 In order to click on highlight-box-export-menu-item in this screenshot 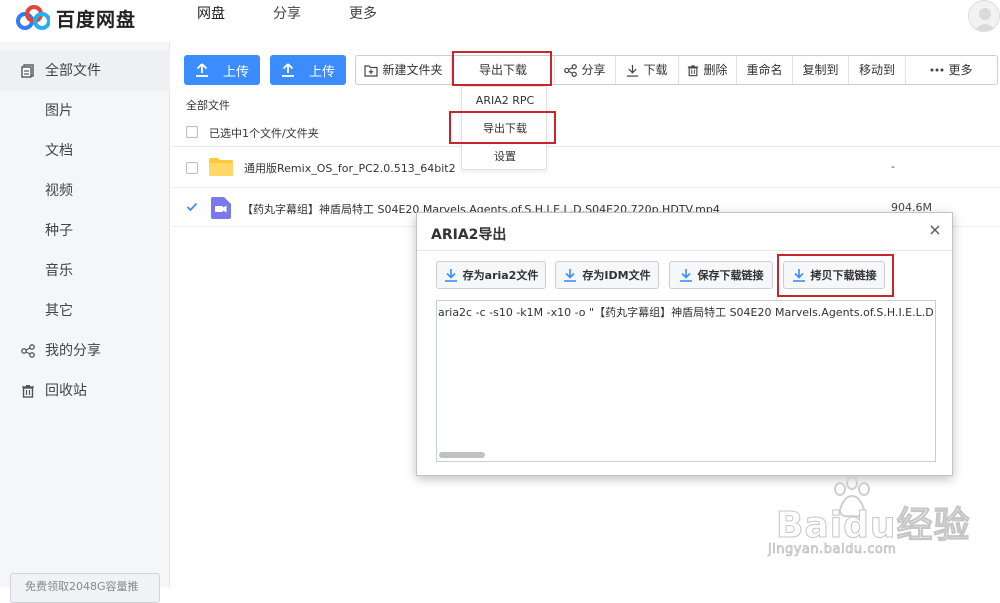, I will do `click(502, 127)`.